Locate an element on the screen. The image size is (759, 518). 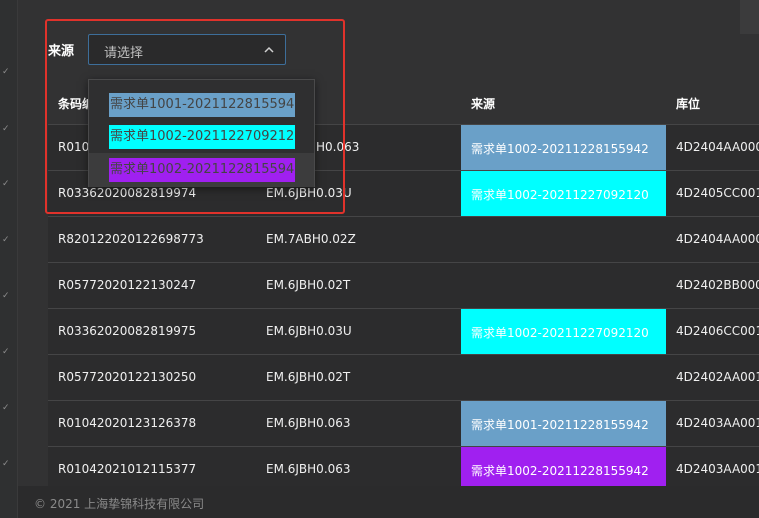
location-cell: 4D2406CC0014 is located at coordinates (717, 331).